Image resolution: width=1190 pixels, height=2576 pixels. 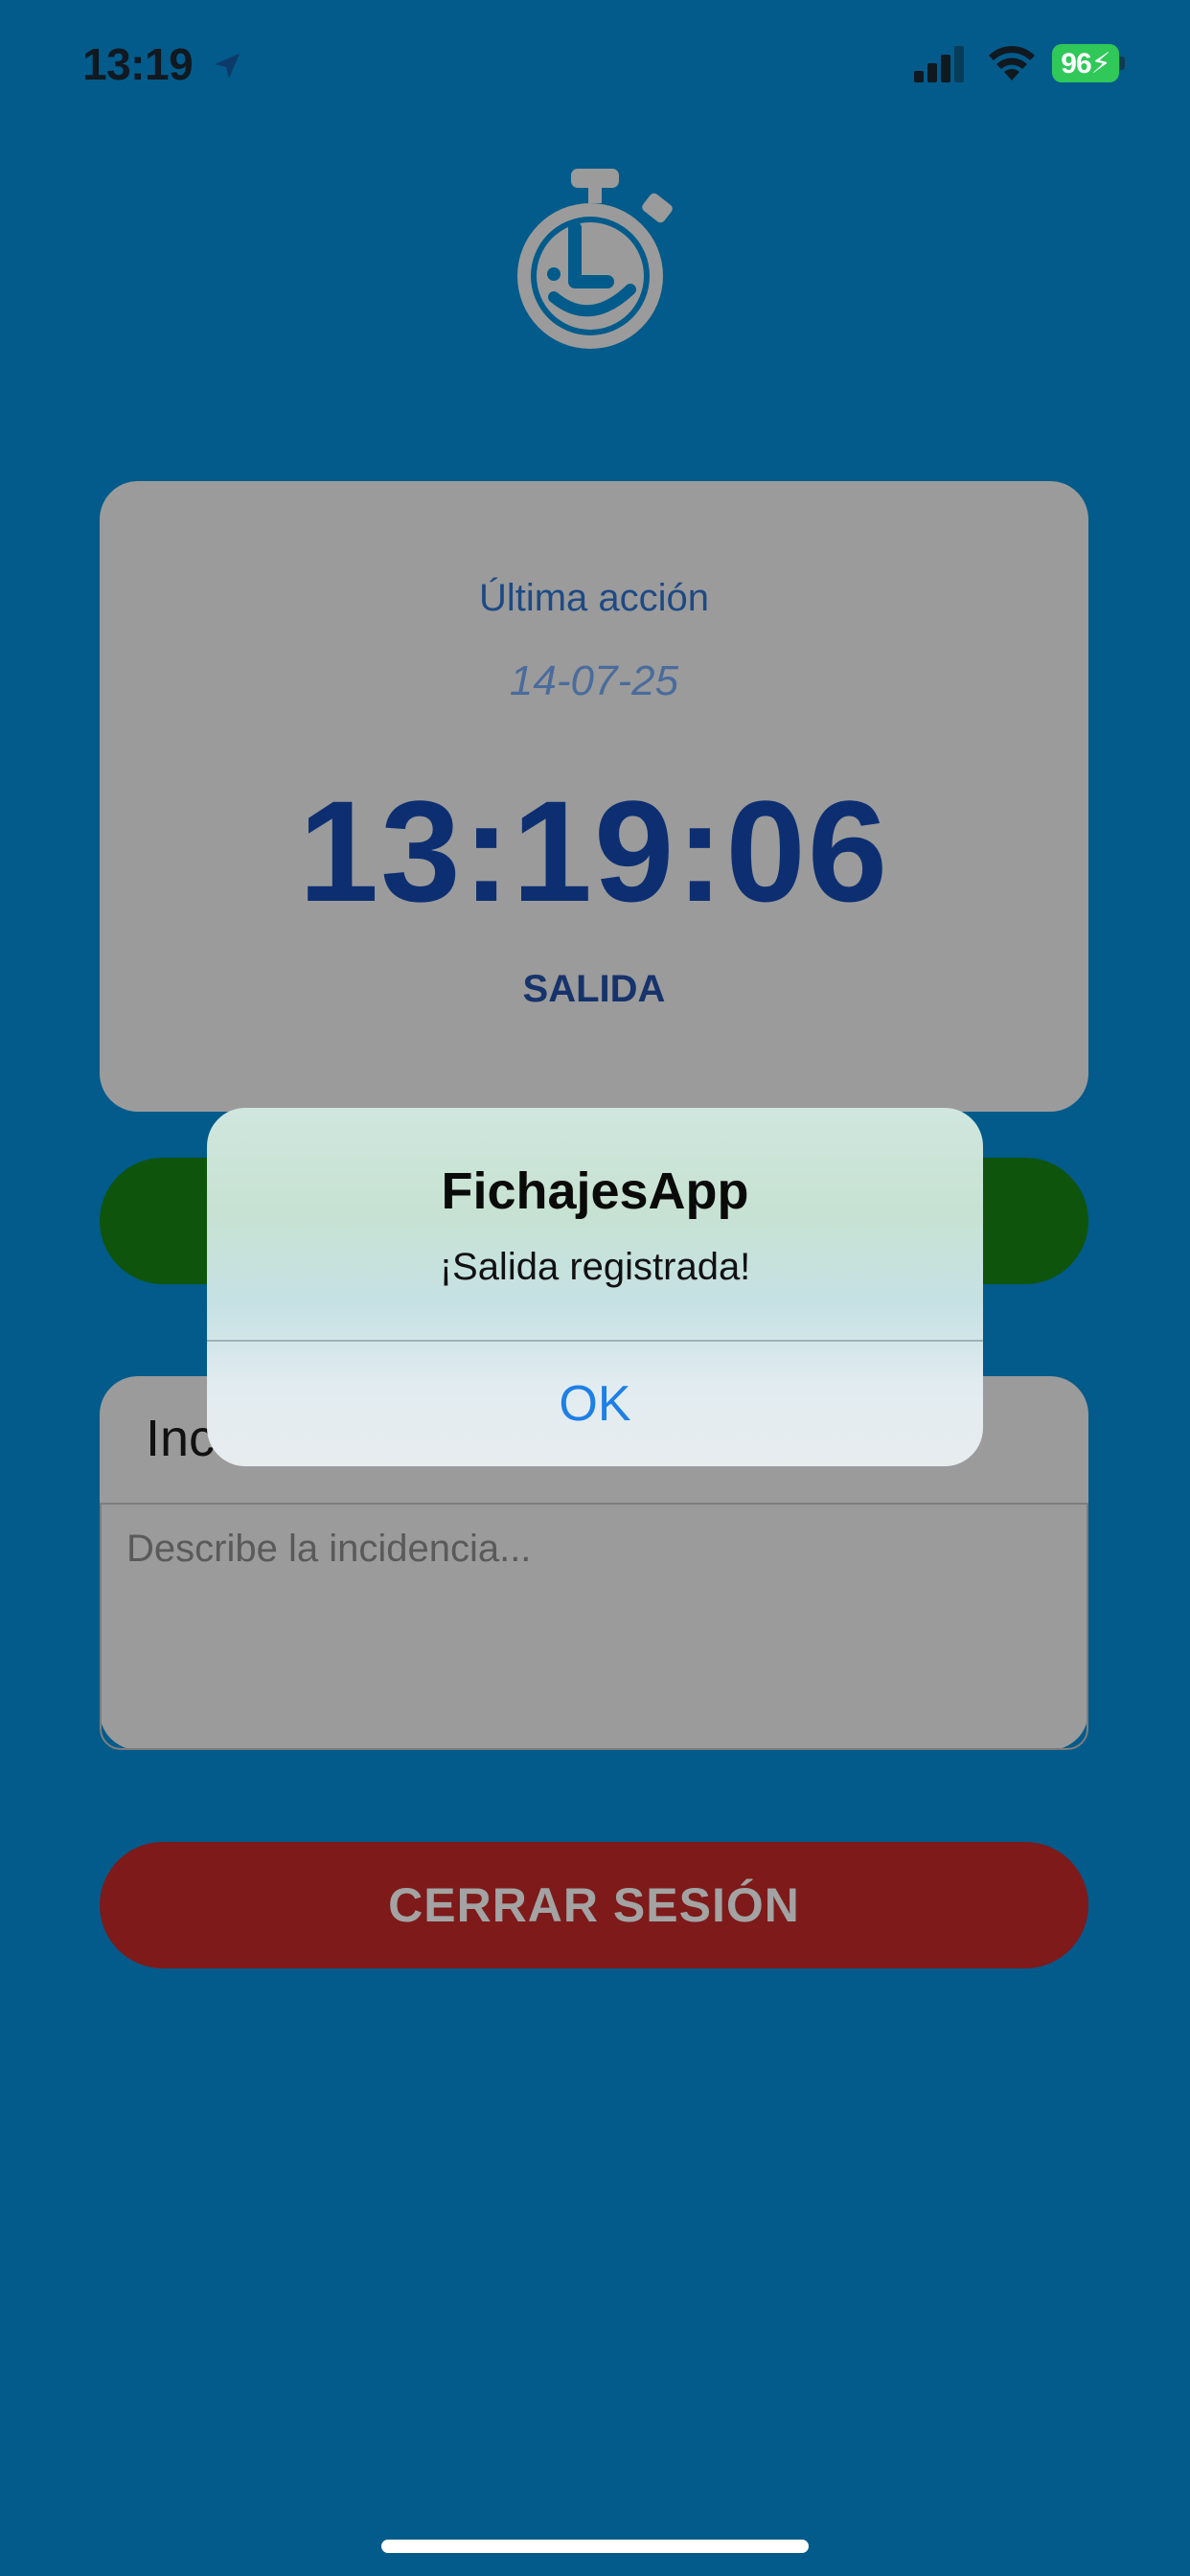 I want to click on alert-dialog: FichajesApp ¡Salida registrada! OK, so click(x=595, y=1287).